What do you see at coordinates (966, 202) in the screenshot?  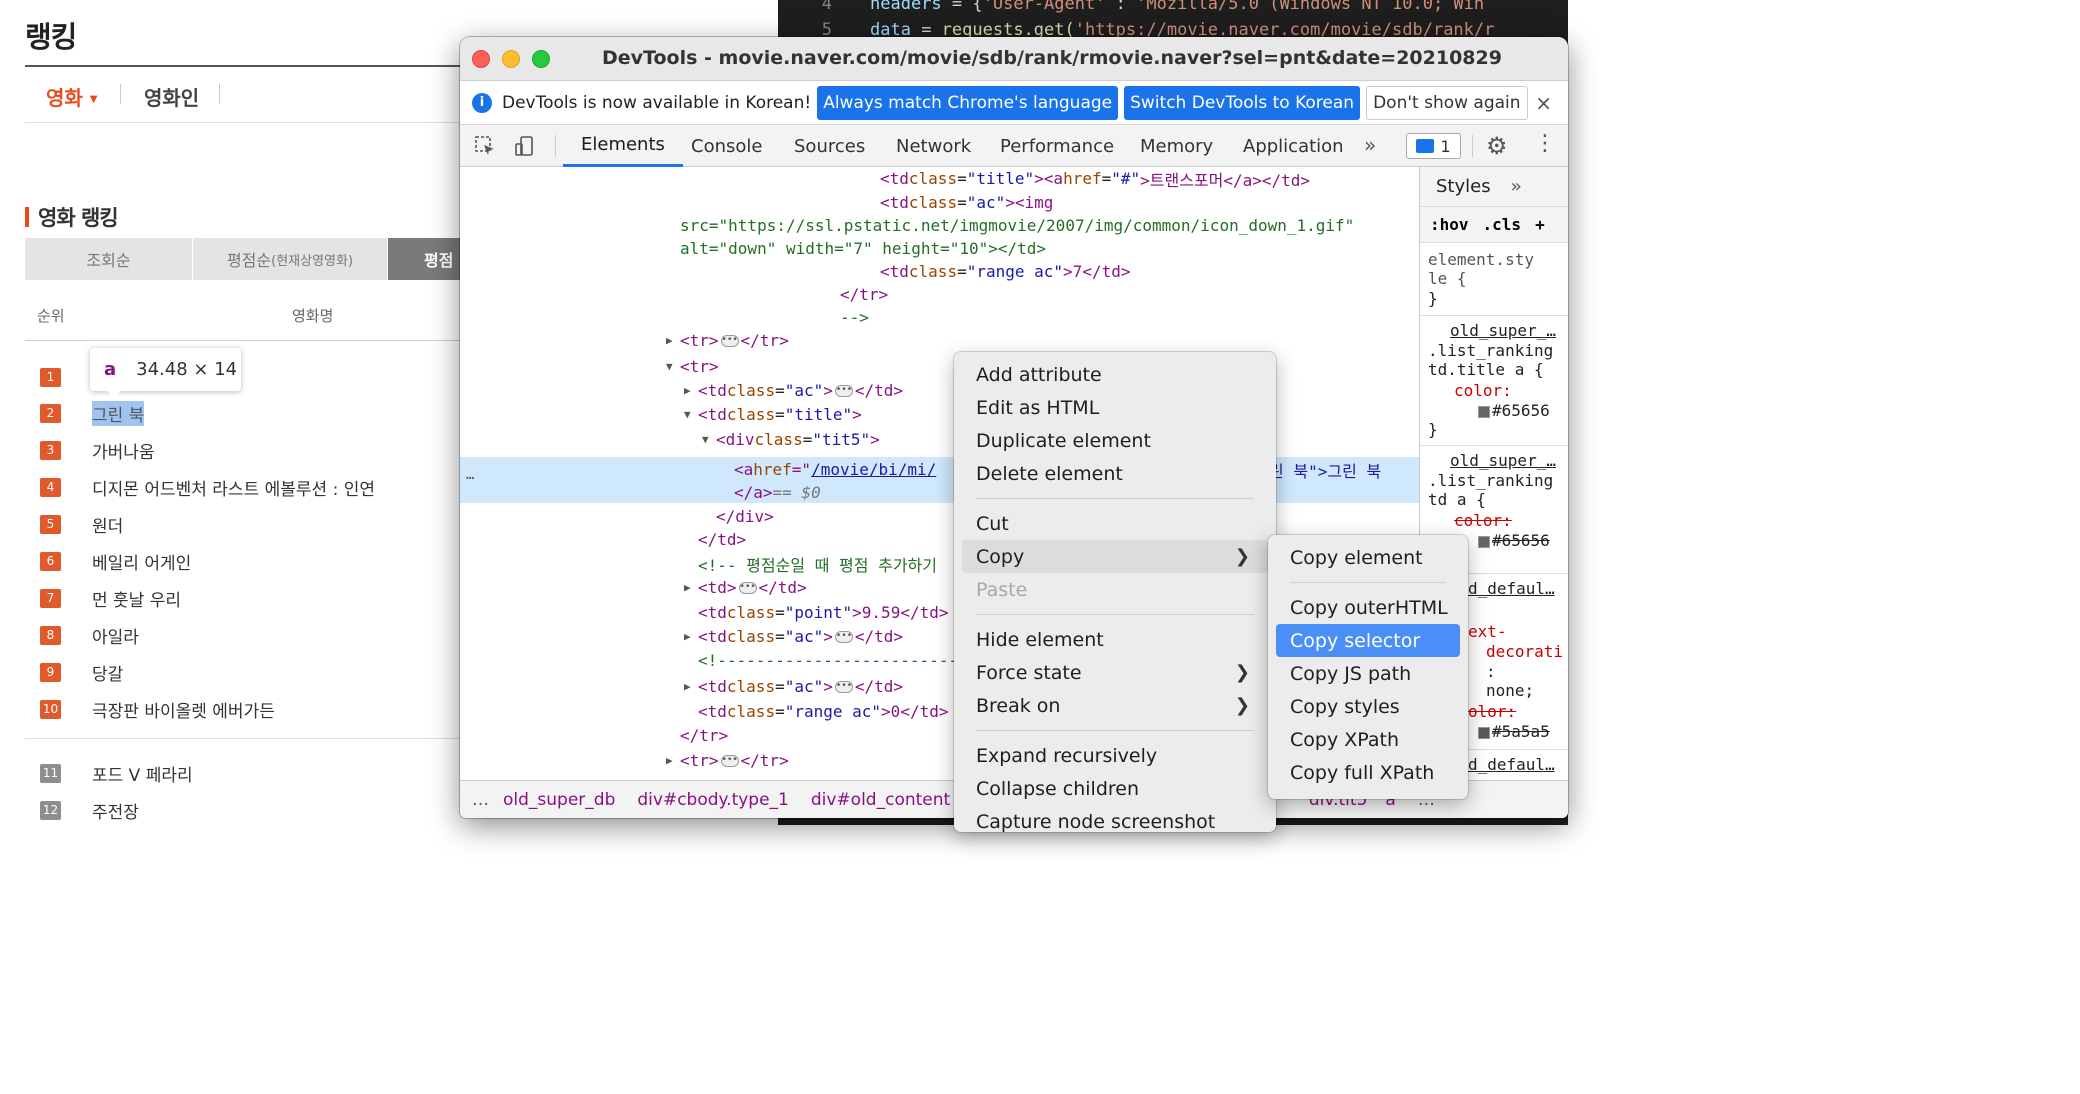 I see `dom-node: <td class = "ac" ><img` at bounding box center [966, 202].